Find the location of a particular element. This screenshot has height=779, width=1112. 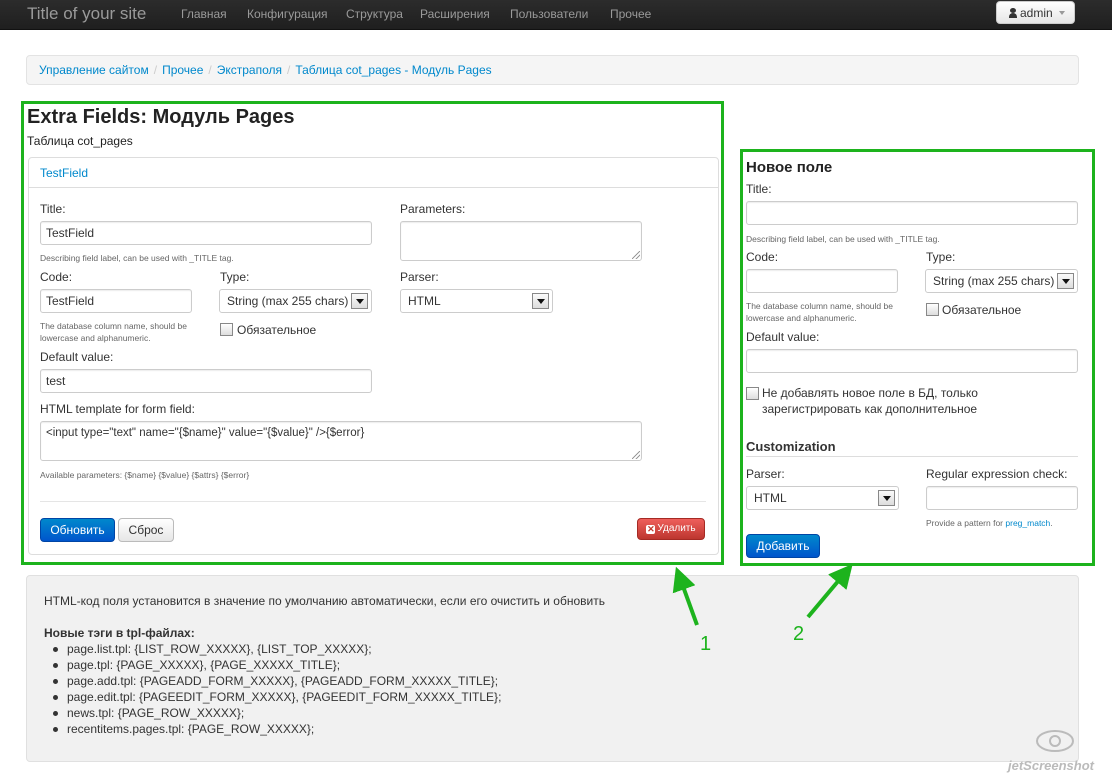

watermark-logo: jetScreenshot is located at coordinates (1055, 751).